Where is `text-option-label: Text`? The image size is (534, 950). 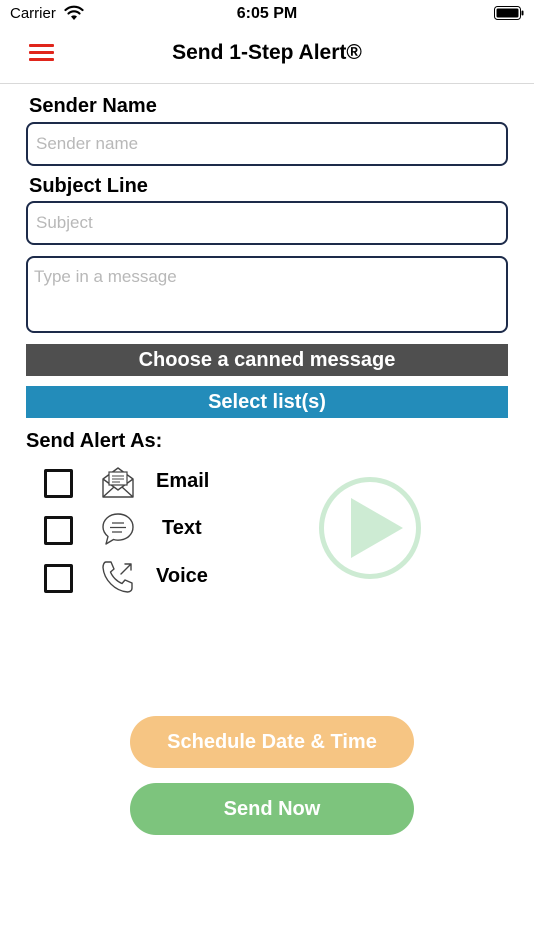
text-option-label: Text is located at coordinates (182, 528).